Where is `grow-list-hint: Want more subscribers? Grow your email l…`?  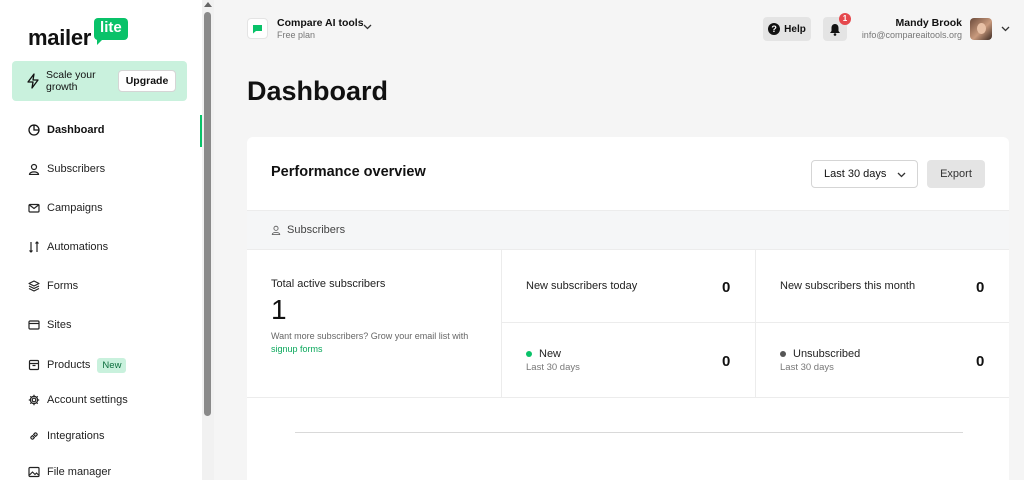 grow-list-hint: Want more subscribers? Grow your email l… is located at coordinates (371, 343).